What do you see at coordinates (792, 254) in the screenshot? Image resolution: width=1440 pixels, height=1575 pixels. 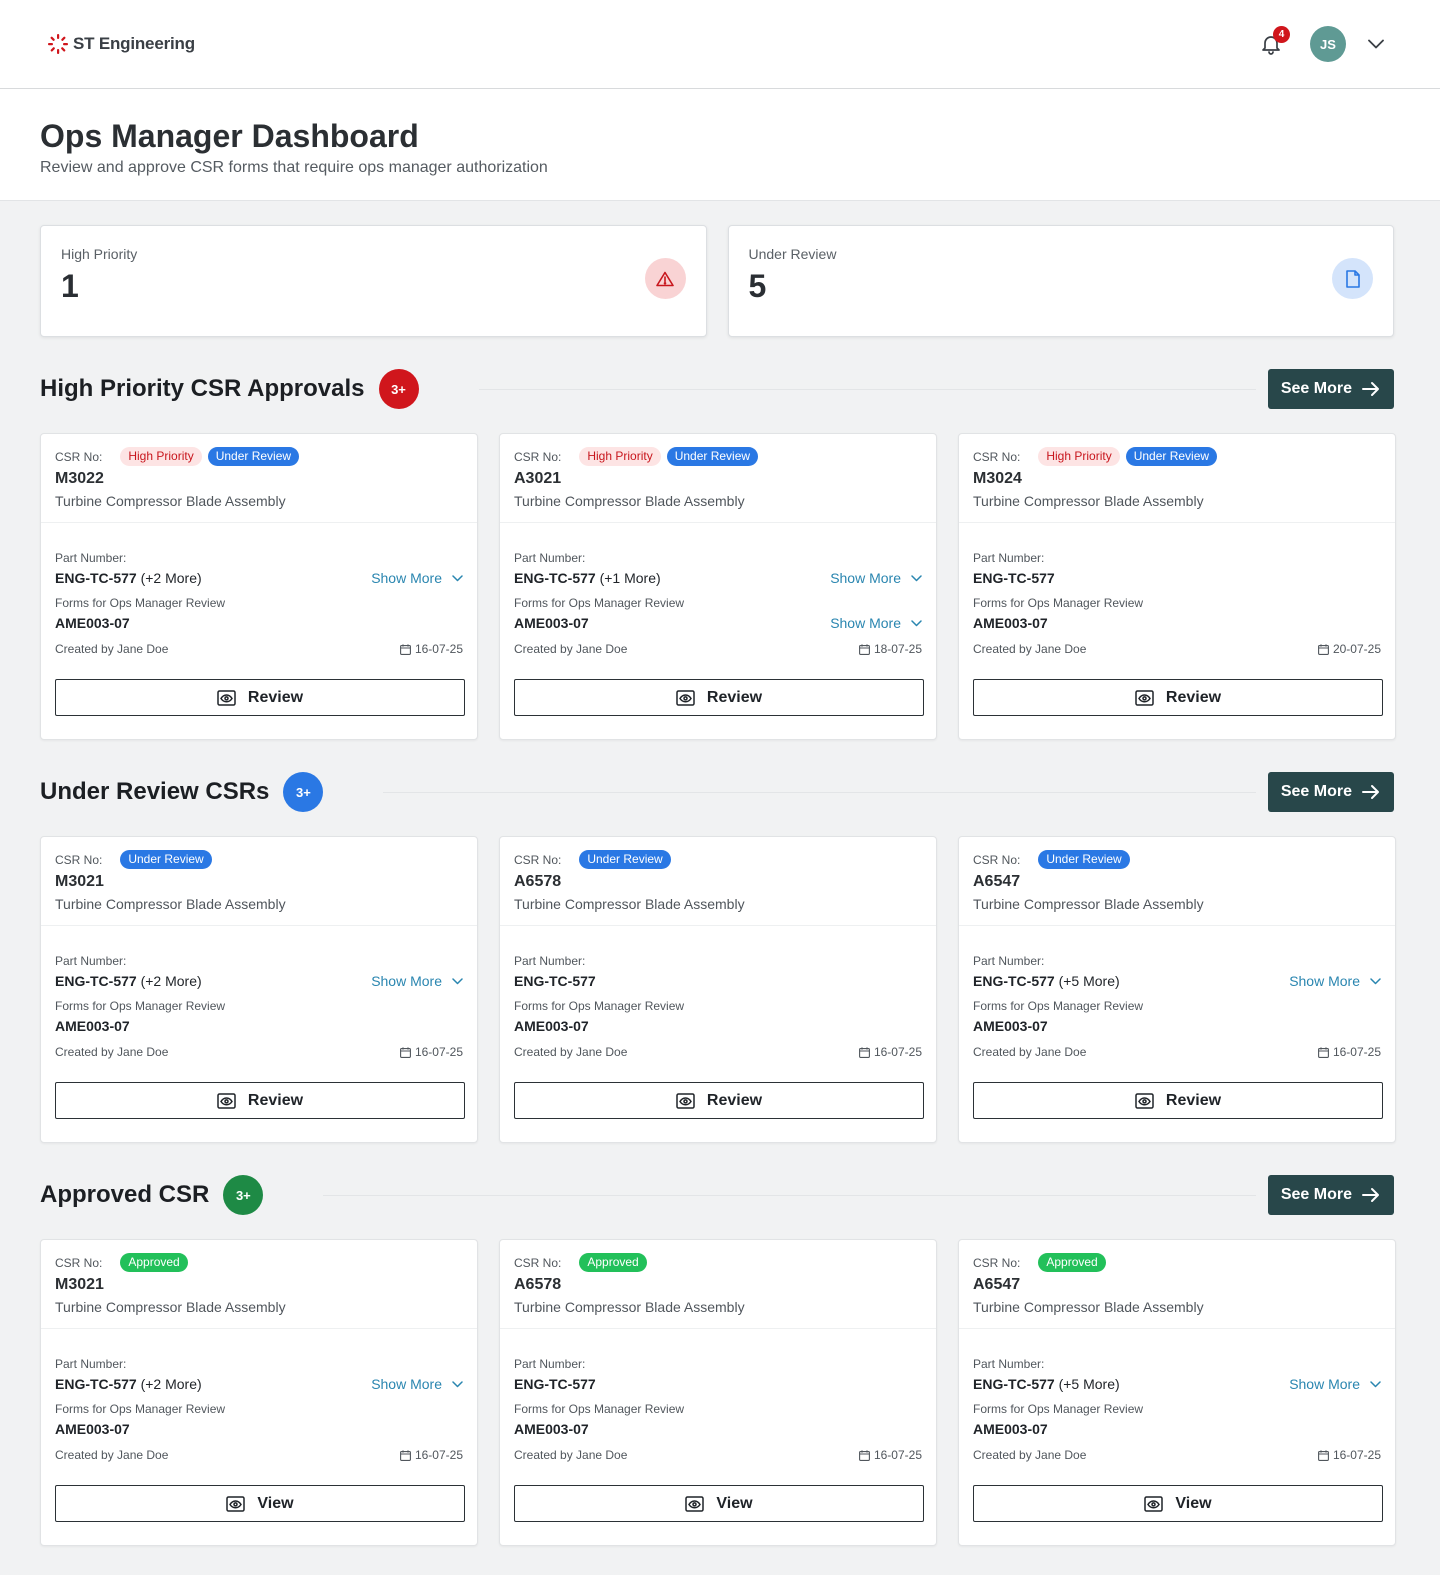 I see `stat-label: Under Review` at bounding box center [792, 254].